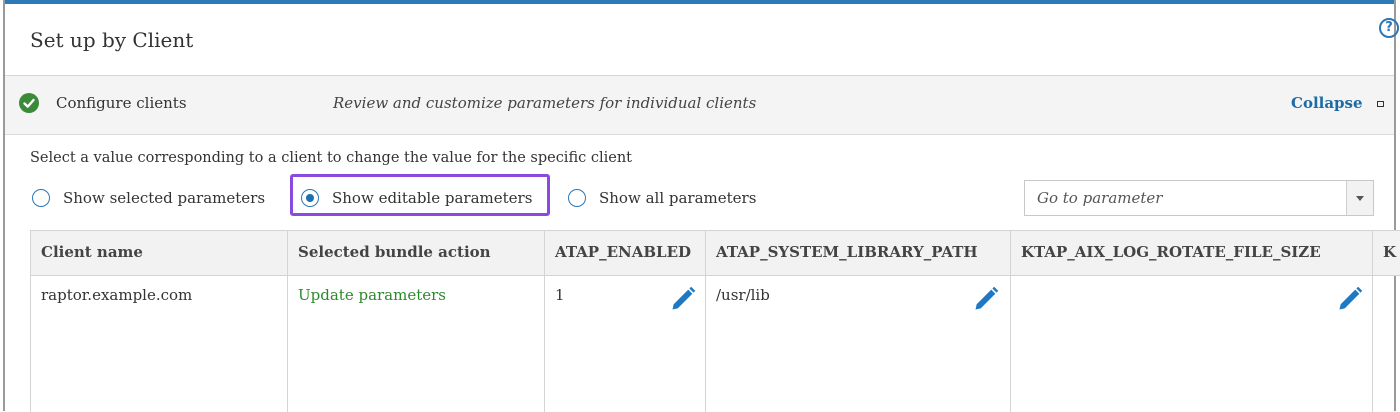 This screenshot has width=1400, height=412. What do you see at coordinates (1359, 198) in the screenshot?
I see `caret-down-icon` at bounding box center [1359, 198].